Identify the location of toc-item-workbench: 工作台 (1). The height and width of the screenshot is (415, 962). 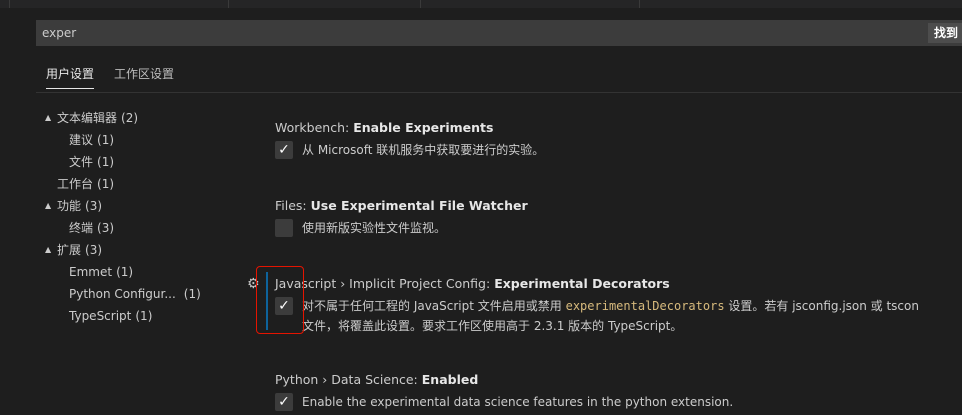
(85, 184).